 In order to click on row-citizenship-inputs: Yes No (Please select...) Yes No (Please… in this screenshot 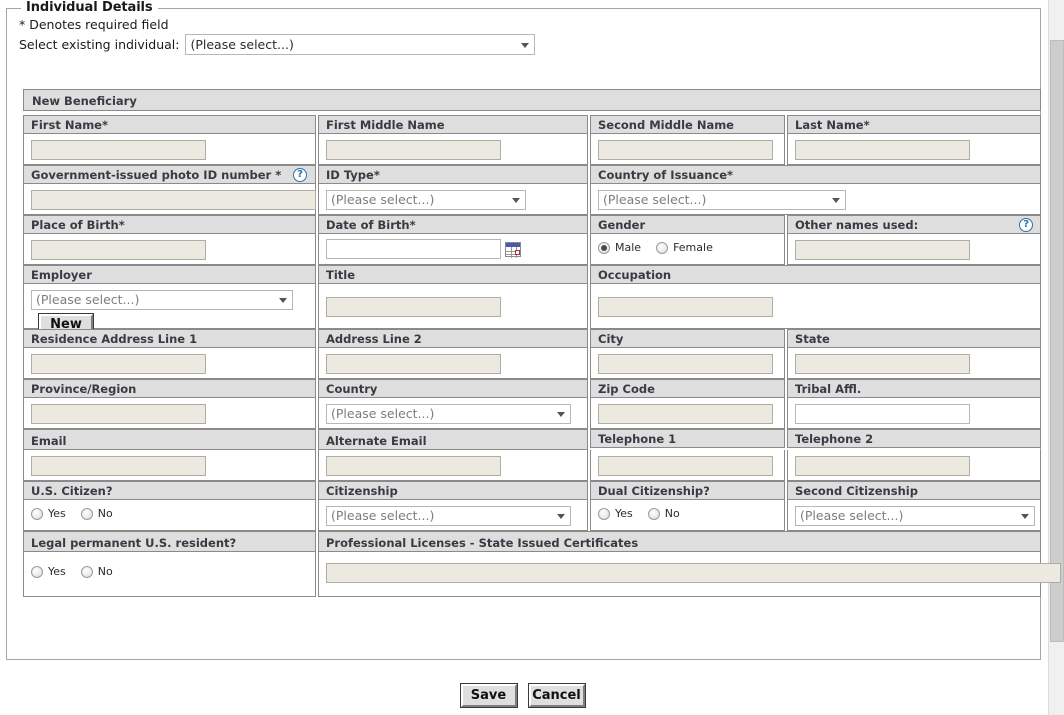, I will do `click(532, 515)`.